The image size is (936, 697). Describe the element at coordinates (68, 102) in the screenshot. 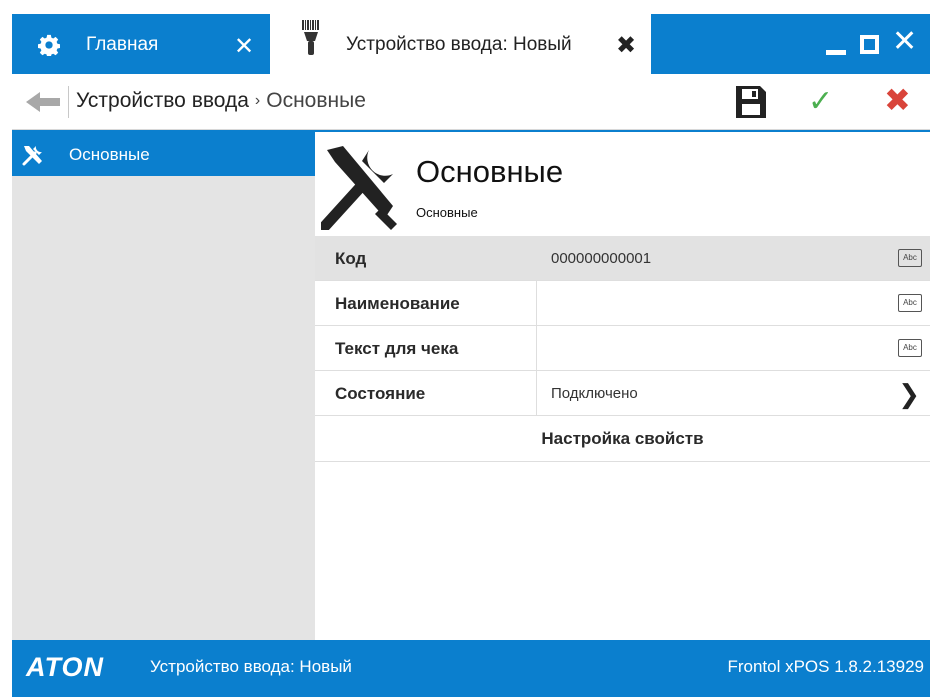

I see `nav-divider` at that location.